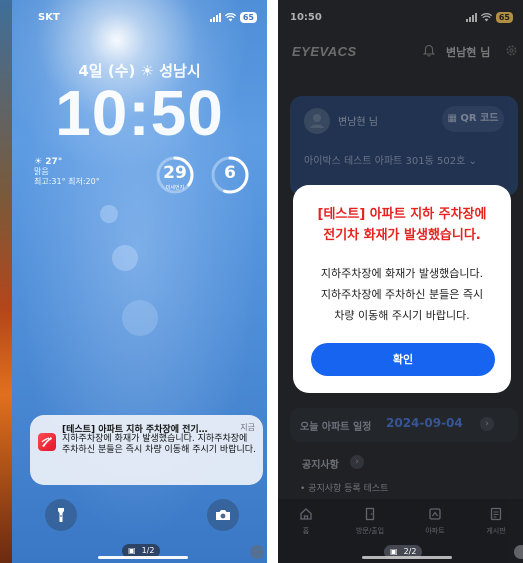 Image resolution: width=523 pixels, height=563 pixels. I want to click on carrier-label: SKT, so click(49, 17).